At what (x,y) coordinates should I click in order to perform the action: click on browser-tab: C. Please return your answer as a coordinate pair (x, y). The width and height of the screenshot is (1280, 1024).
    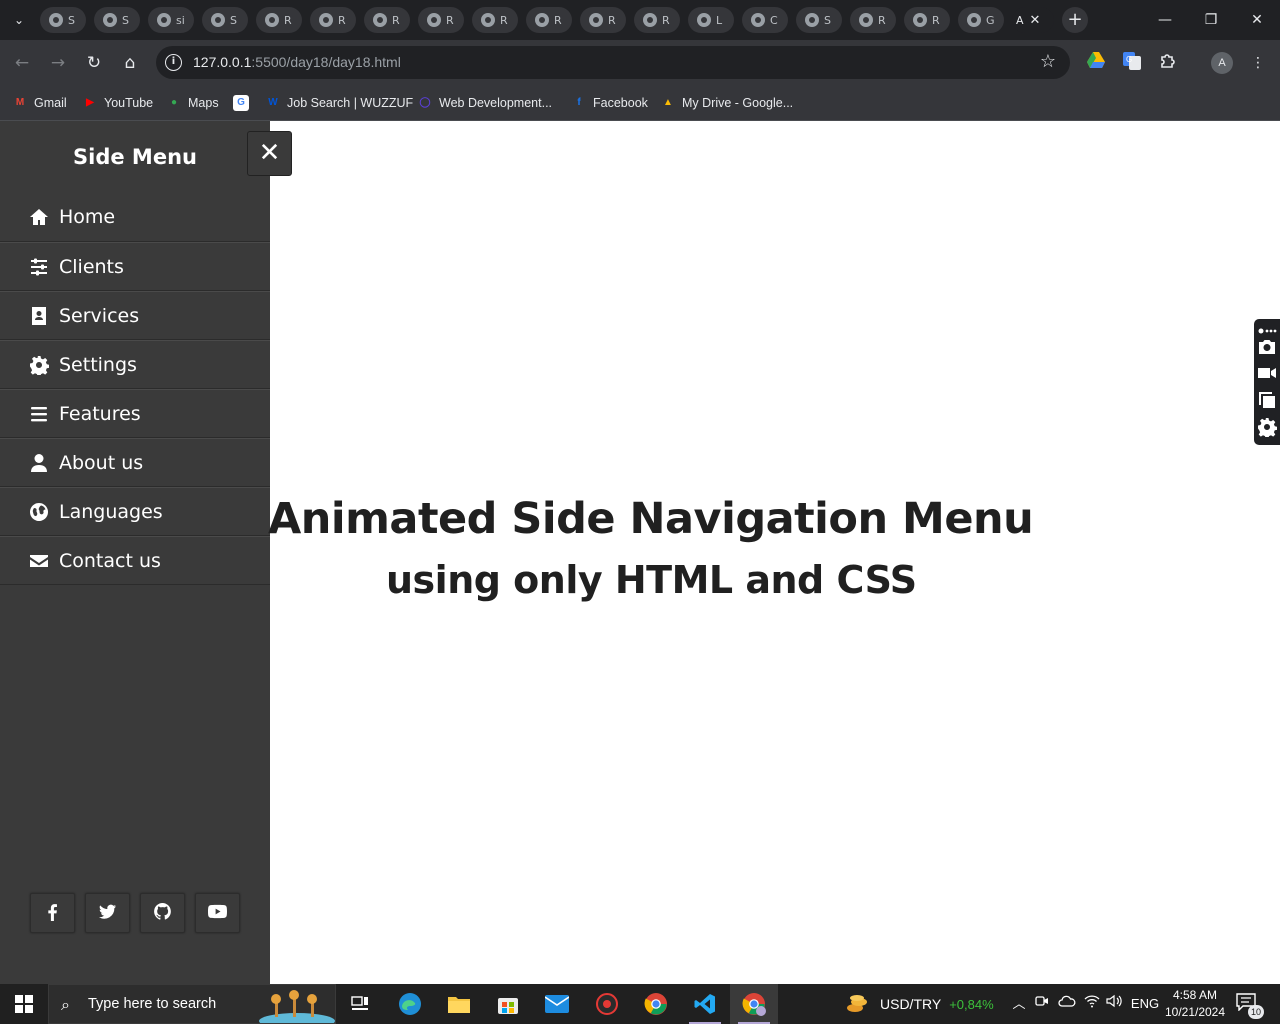
    Looking at the image, I should click on (765, 20).